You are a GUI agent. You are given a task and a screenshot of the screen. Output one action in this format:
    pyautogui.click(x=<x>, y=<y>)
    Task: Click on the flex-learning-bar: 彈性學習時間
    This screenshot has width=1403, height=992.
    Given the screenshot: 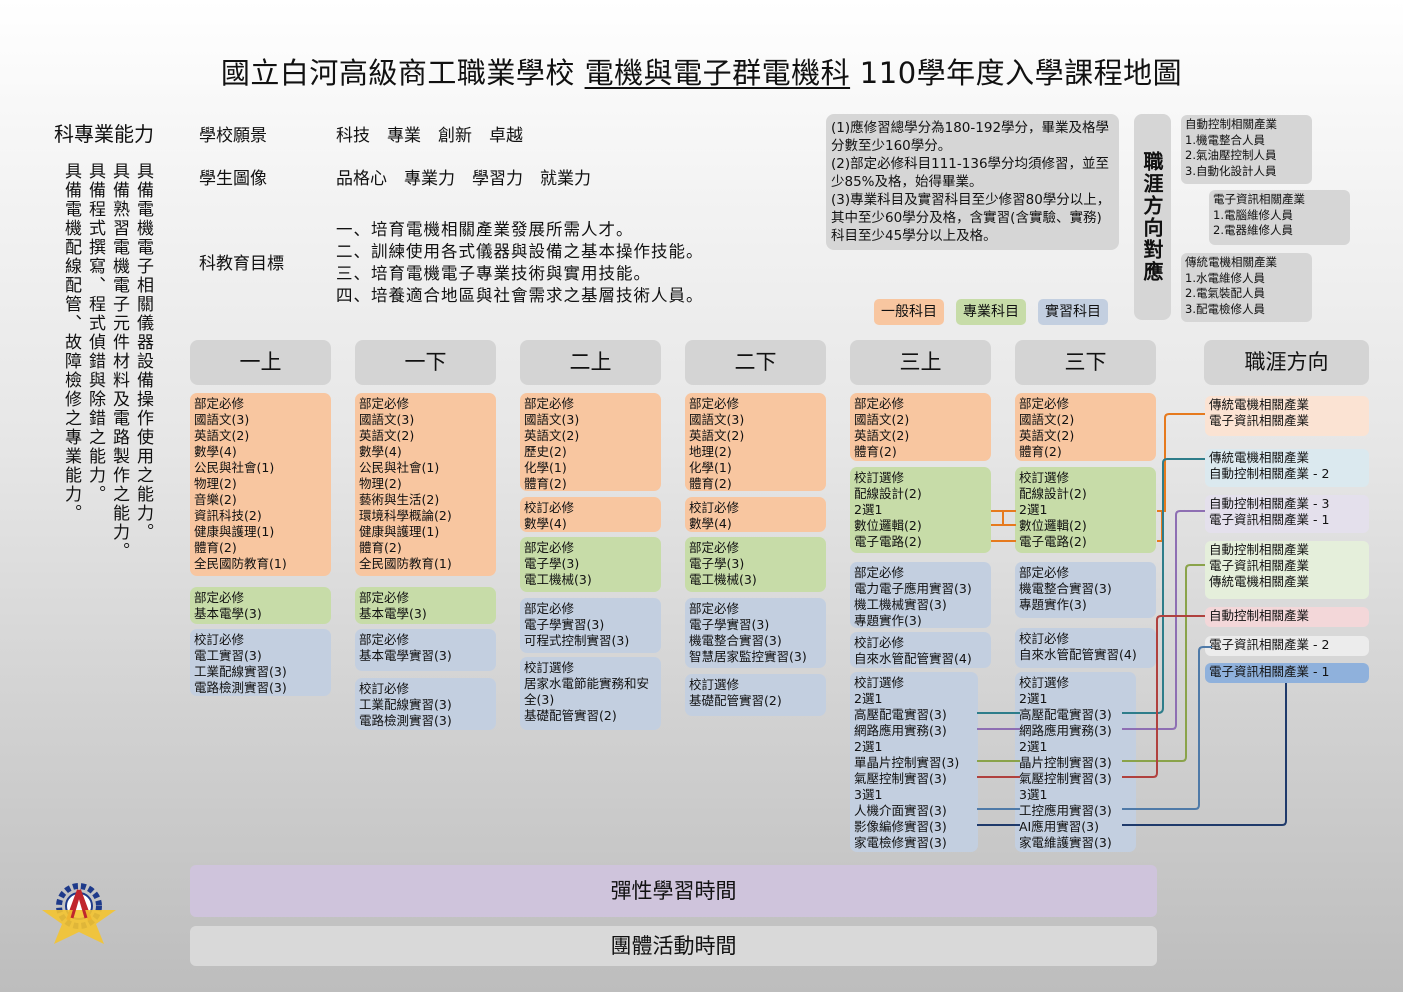 What is the action you would take?
    pyautogui.click(x=673, y=891)
    